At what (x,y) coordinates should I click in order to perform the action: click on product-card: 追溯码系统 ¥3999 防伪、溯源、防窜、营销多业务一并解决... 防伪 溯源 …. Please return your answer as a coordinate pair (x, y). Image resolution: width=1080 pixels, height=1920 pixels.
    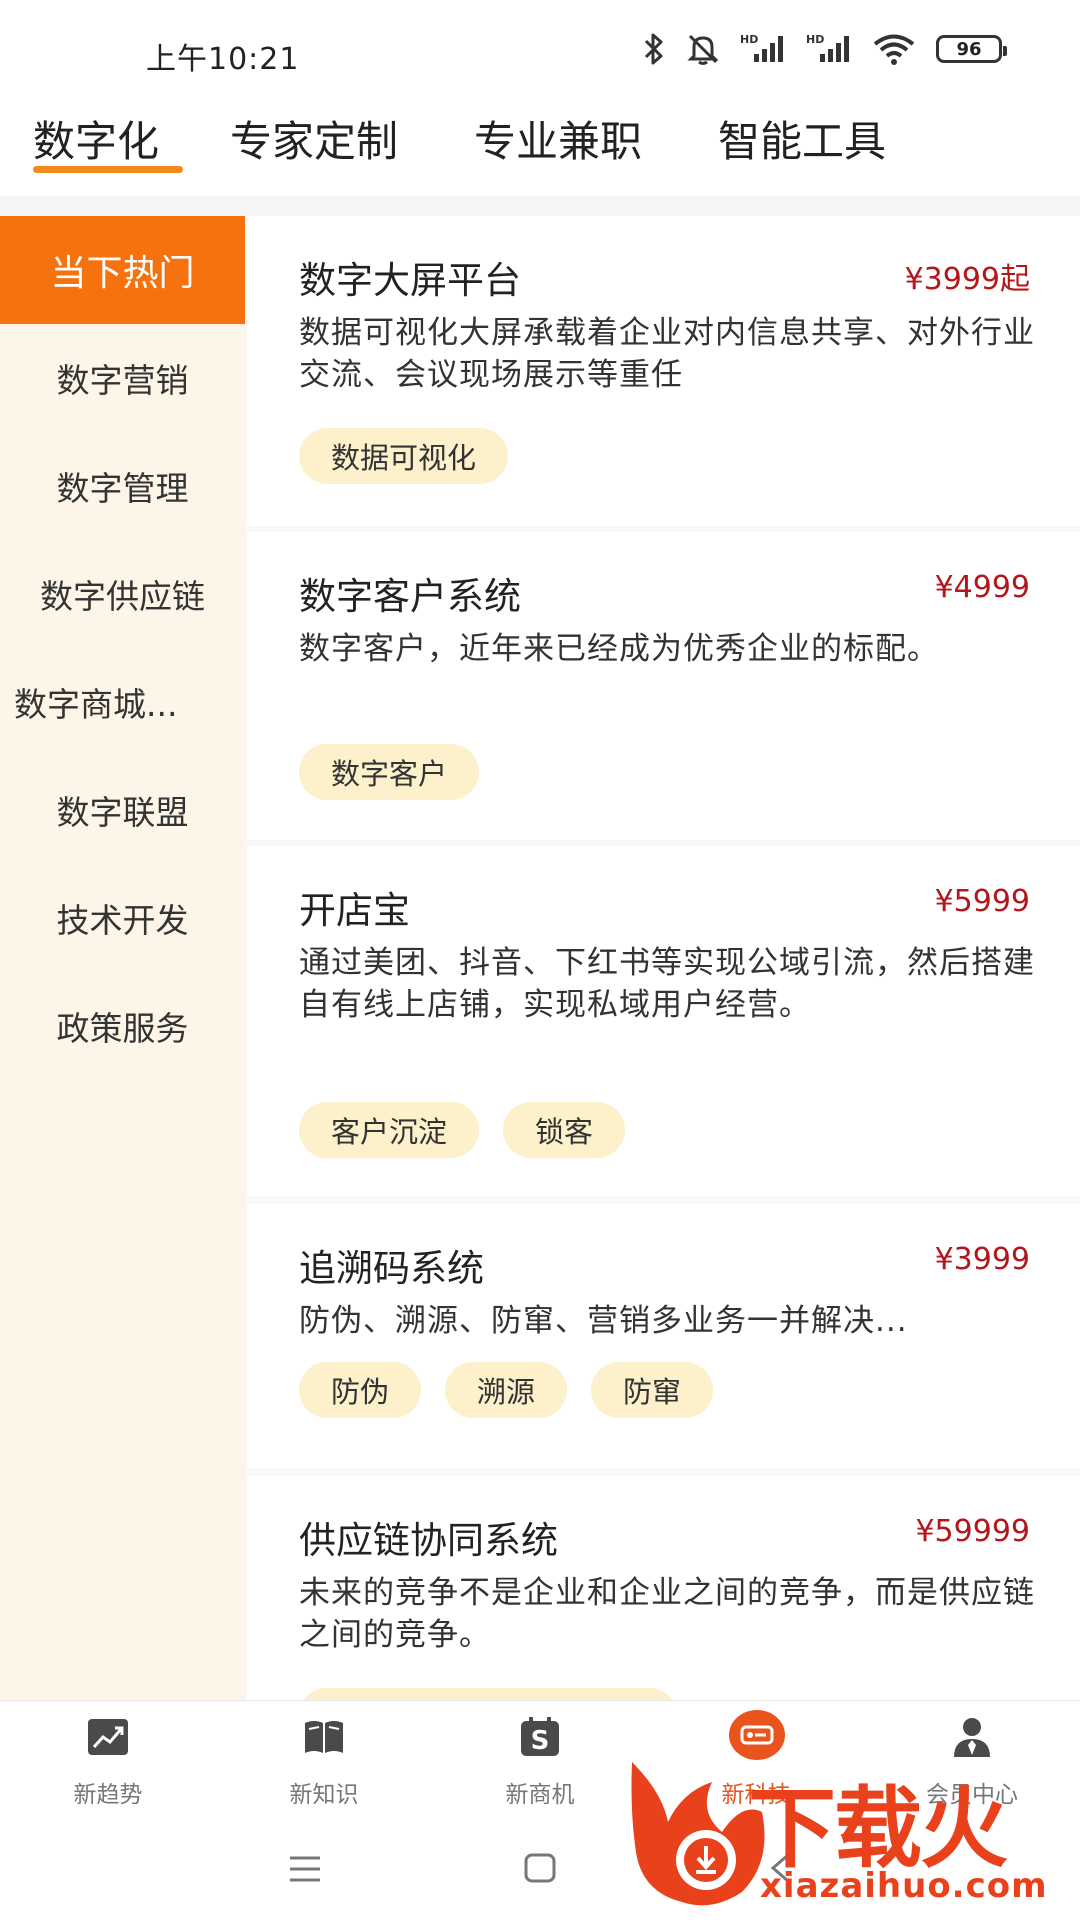
    Looking at the image, I should click on (663, 1336).